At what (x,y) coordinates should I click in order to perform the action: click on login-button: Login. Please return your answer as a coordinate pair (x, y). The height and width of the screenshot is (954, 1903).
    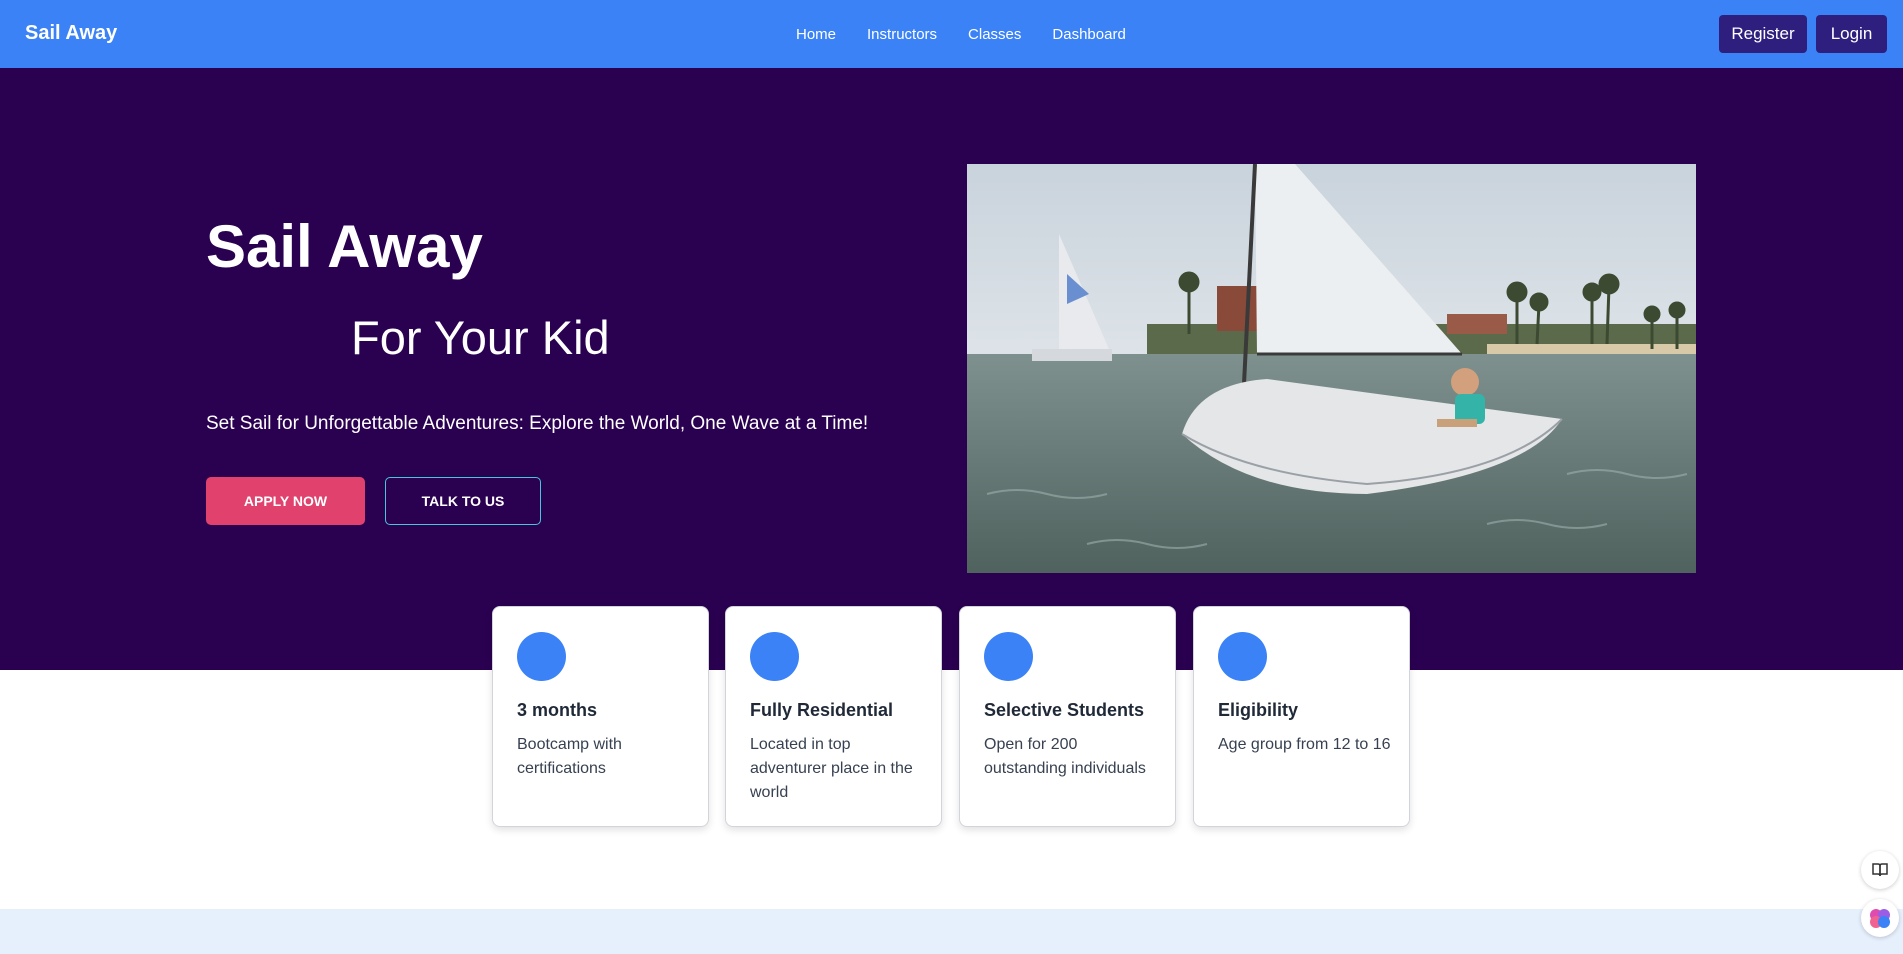
    Looking at the image, I should click on (1851, 34).